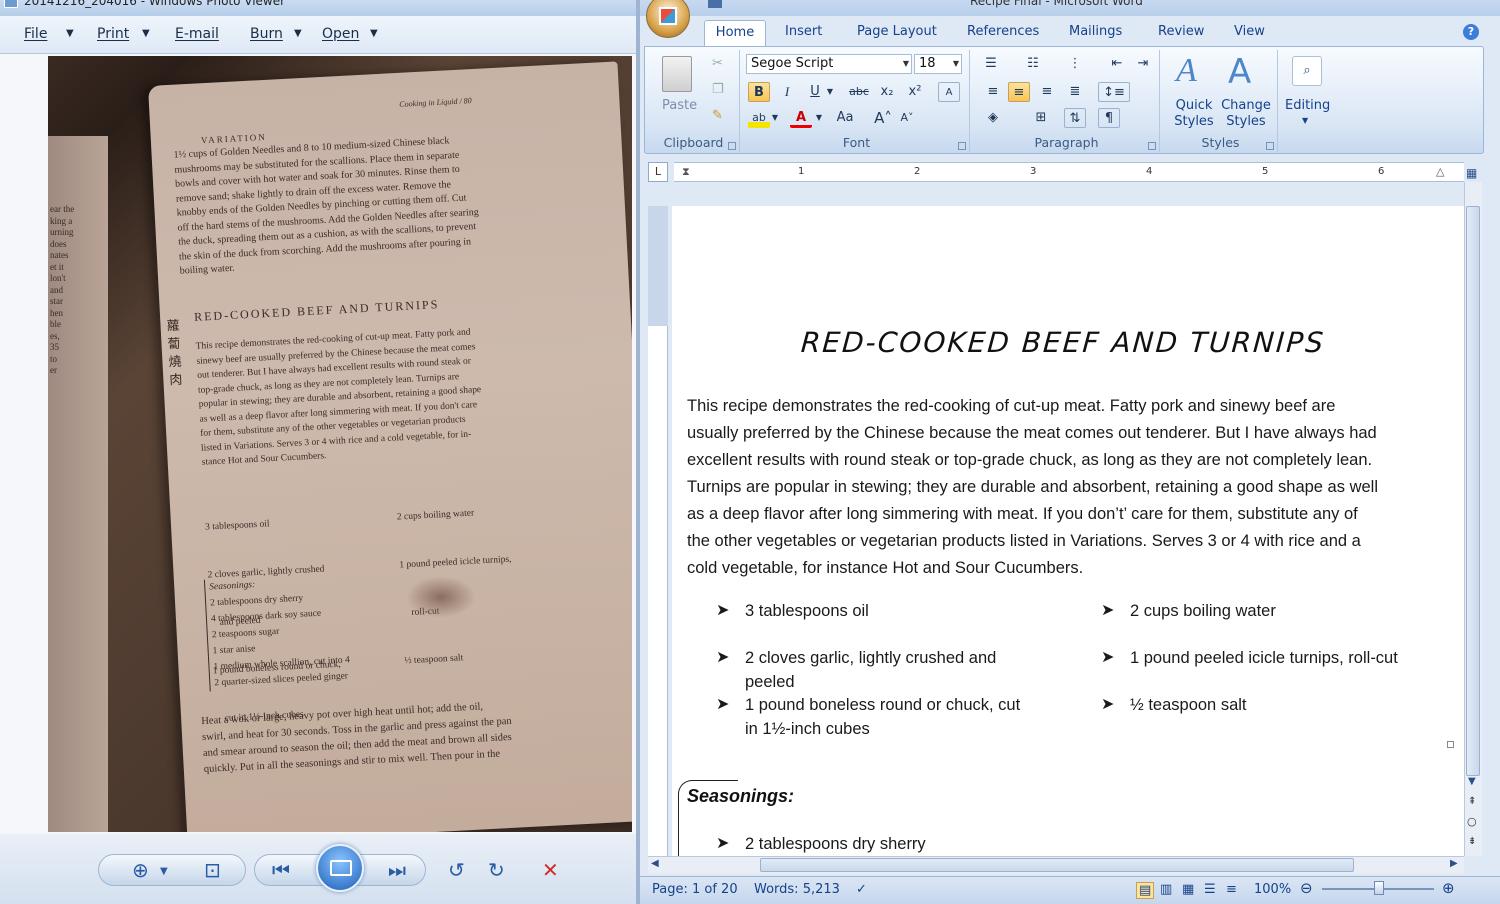 Image resolution: width=1500 pixels, height=904 pixels. What do you see at coordinates (340, 34) in the screenshot?
I see `menu-open: Open` at bounding box center [340, 34].